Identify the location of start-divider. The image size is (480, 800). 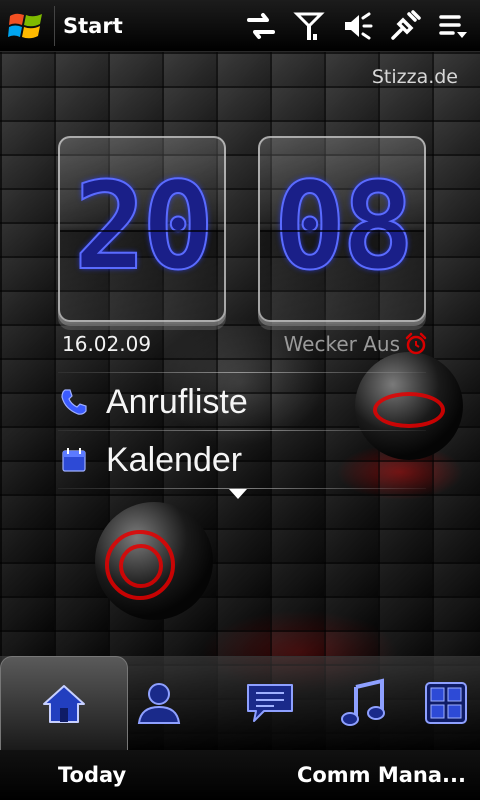
(54, 25).